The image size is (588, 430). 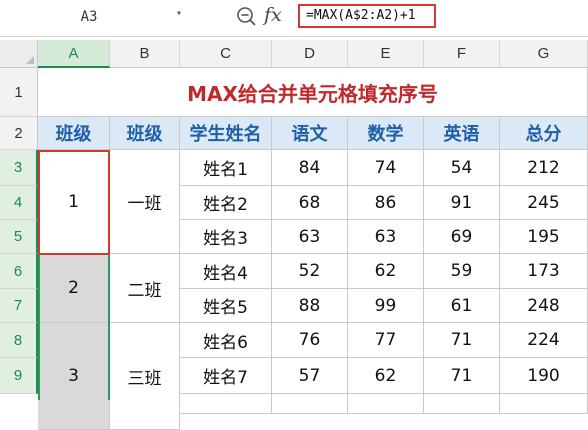 What do you see at coordinates (226, 340) in the screenshot?
I see `data-cell: 姓名6` at bounding box center [226, 340].